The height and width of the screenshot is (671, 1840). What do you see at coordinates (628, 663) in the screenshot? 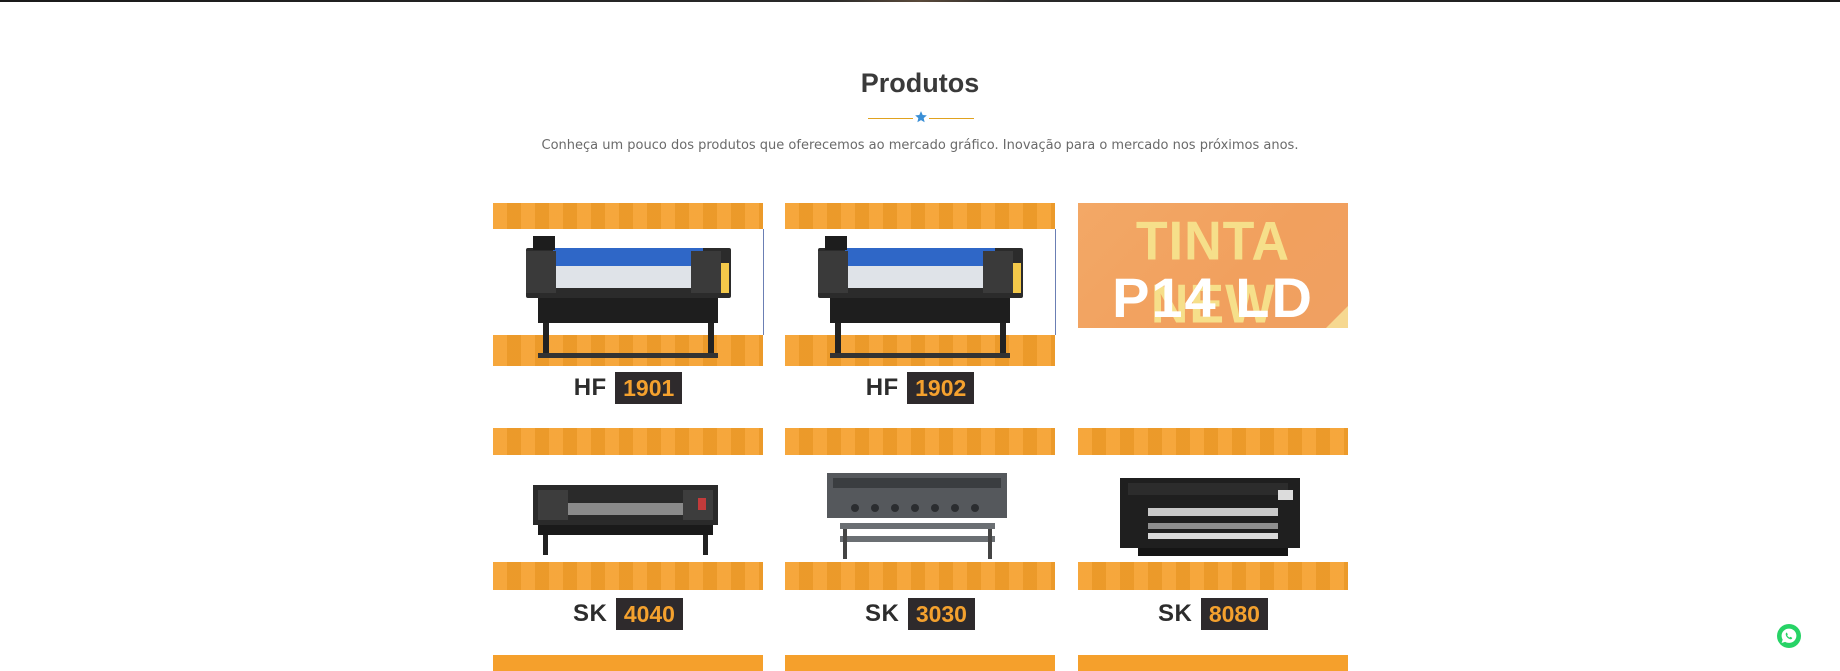
I see `product-card-row3-col1` at bounding box center [628, 663].